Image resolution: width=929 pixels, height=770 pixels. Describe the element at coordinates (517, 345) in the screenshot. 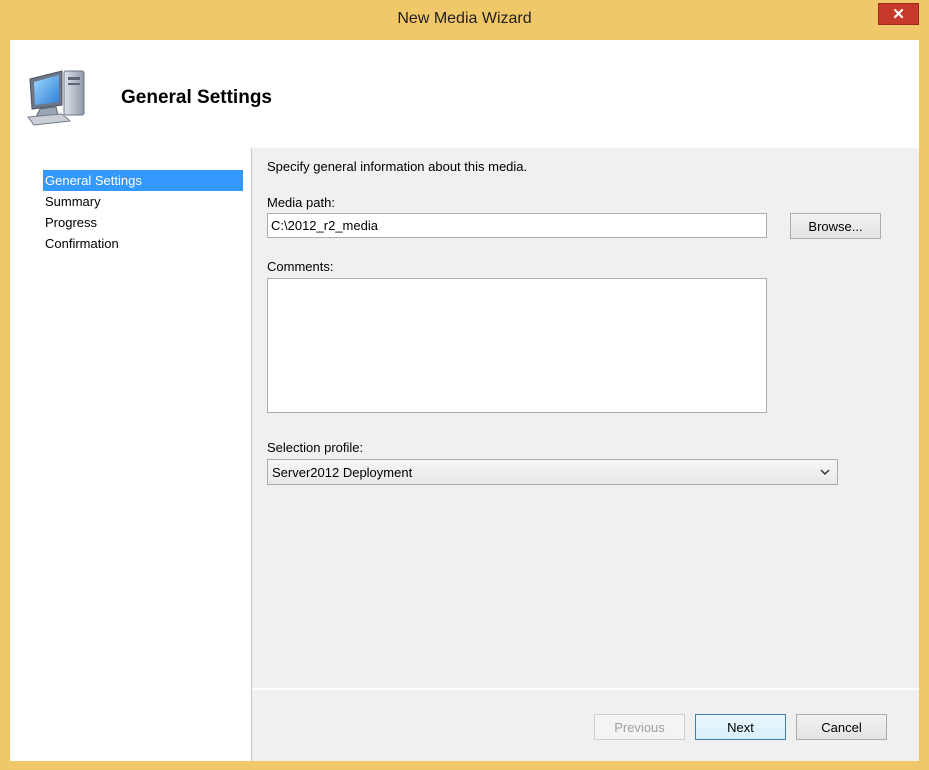

I see `comments-textarea` at that location.